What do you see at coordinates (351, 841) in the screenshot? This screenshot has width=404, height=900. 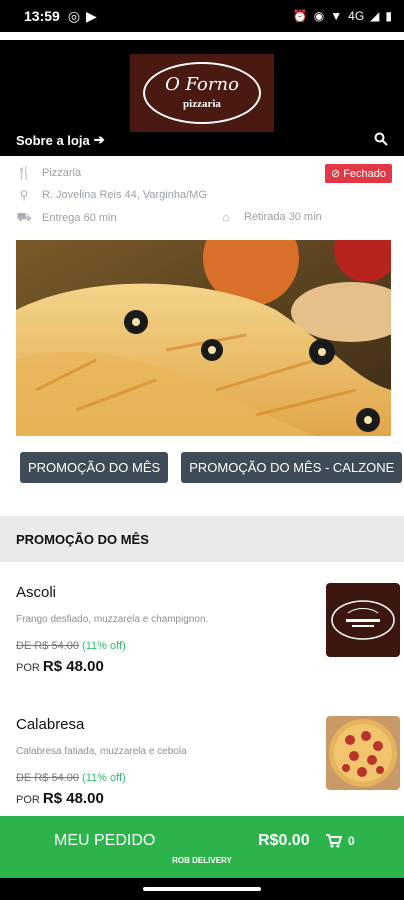 I see `cart-count: 0` at bounding box center [351, 841].